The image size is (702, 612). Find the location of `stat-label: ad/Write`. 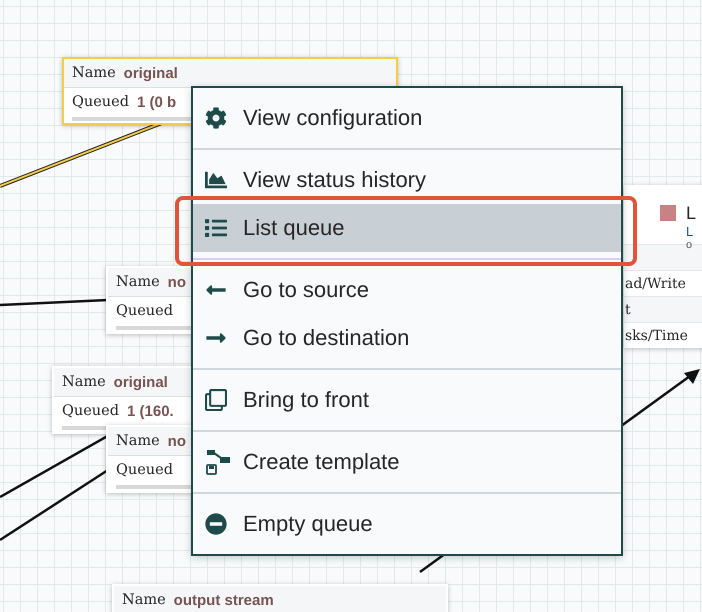

stat-label: ad/Write is located at coordinates (655, 284).